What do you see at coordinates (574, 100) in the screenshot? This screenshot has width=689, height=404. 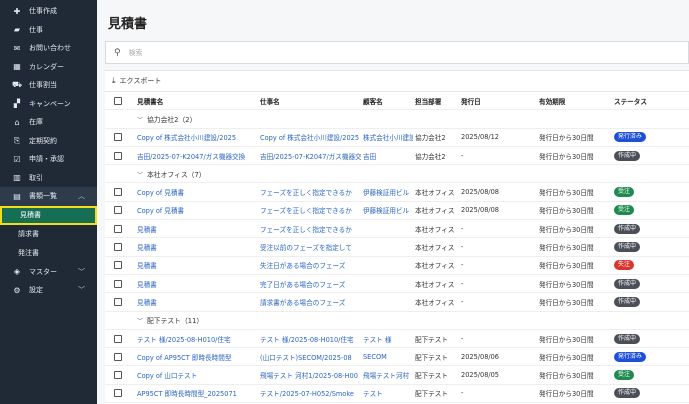 I see `column-header: 有効期限` at bounding box center [574, 100].